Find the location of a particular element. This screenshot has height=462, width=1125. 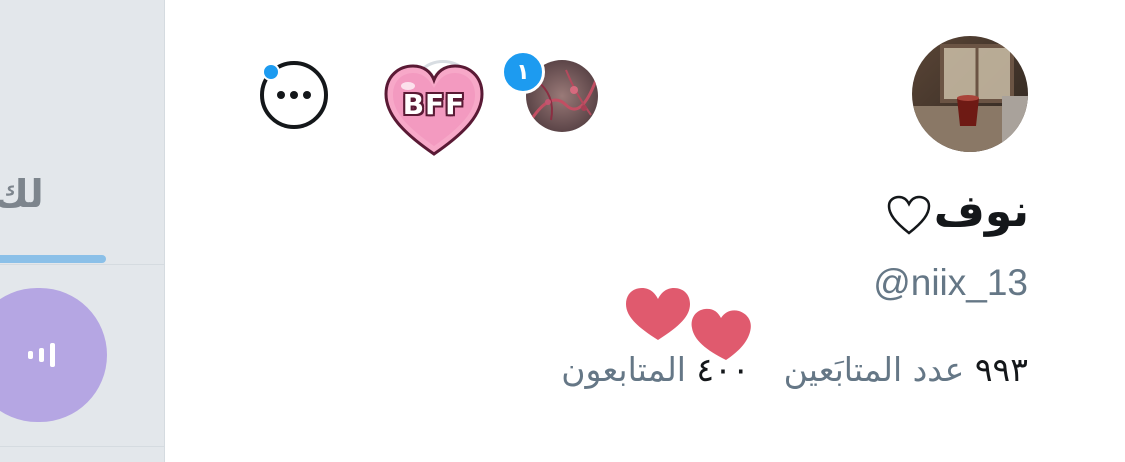

hearts-sticker is located at coordinates (690, 323).